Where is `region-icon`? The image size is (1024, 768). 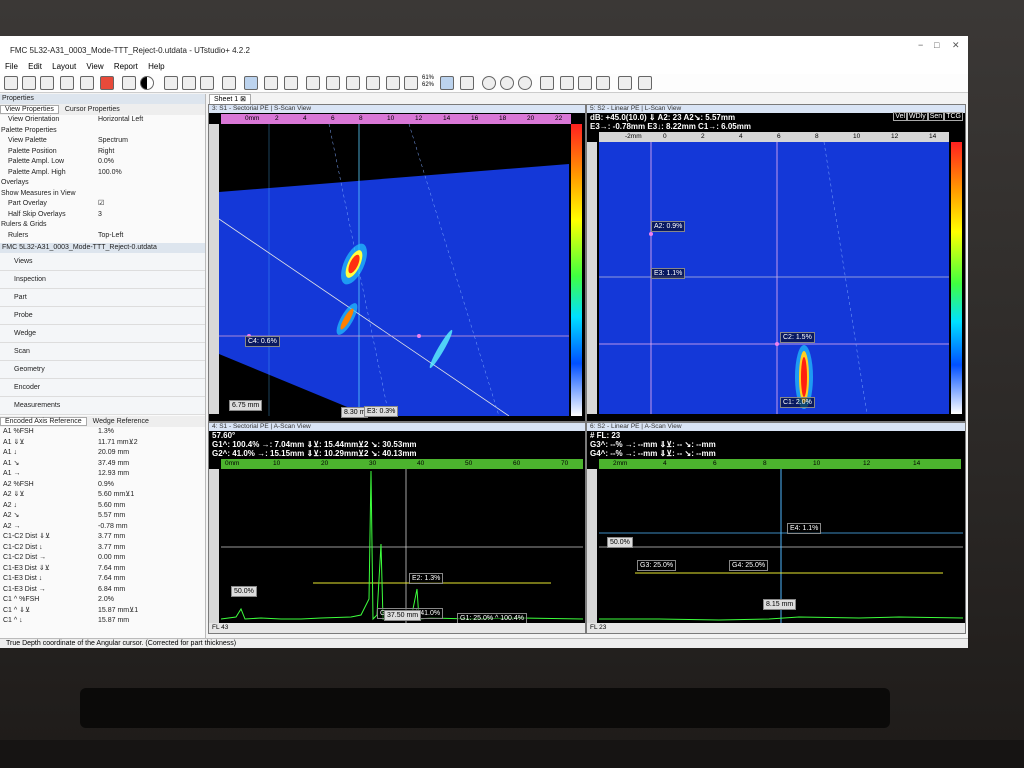
region-icon is located at coordinates (207, 83).